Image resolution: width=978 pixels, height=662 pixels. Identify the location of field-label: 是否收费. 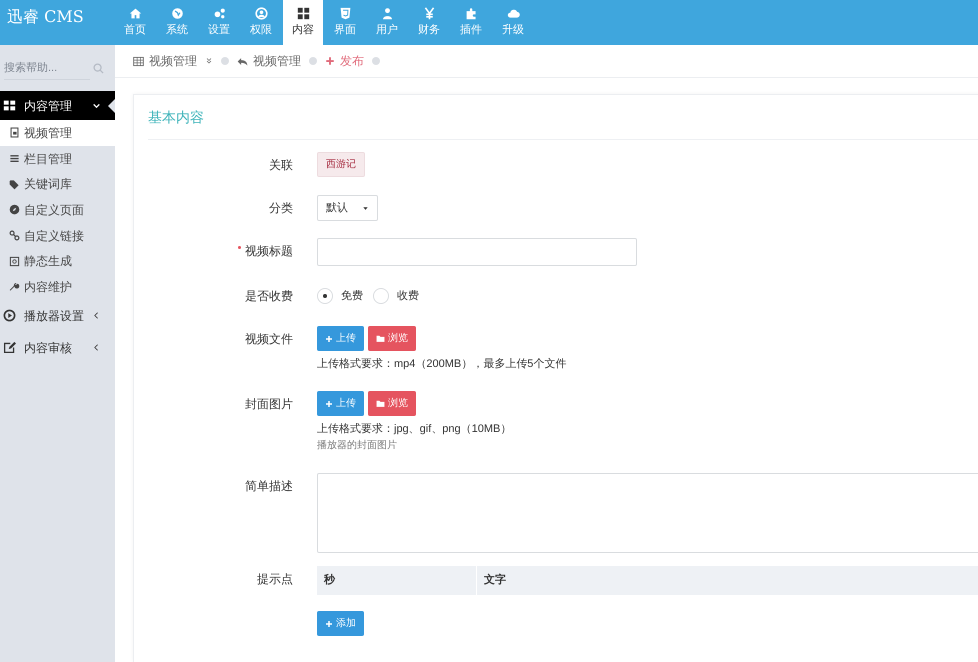
(269, 296).